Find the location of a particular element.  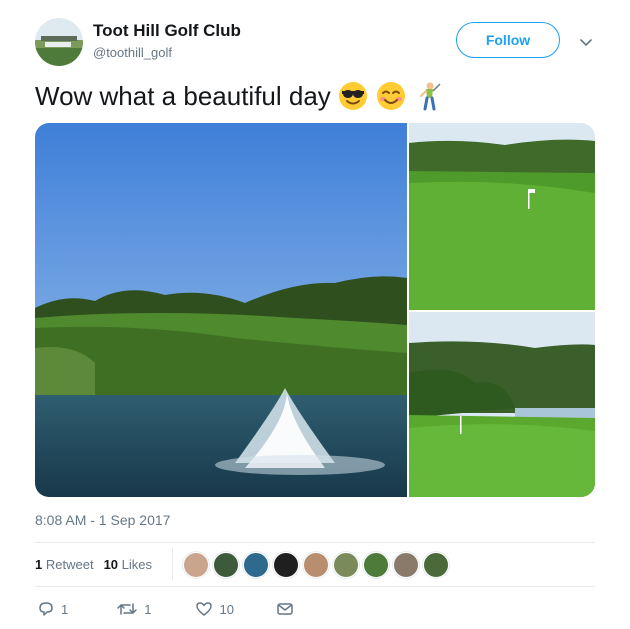

tweet-actions: 1 1 10 is located at coordinates (164, 609).